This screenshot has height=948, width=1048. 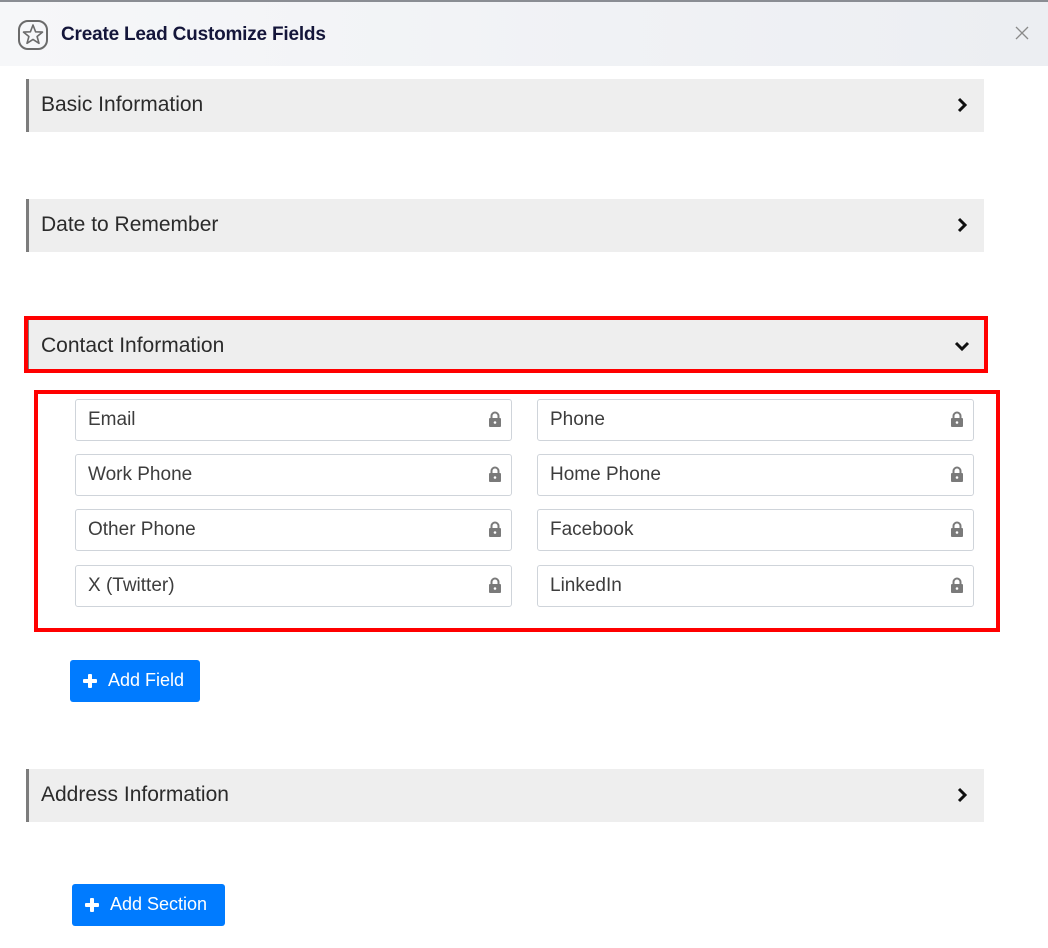 What do you see at coordinates (293, 420) in the screenshot?
I see `field-email: Email` at bounding box center [293, 420].